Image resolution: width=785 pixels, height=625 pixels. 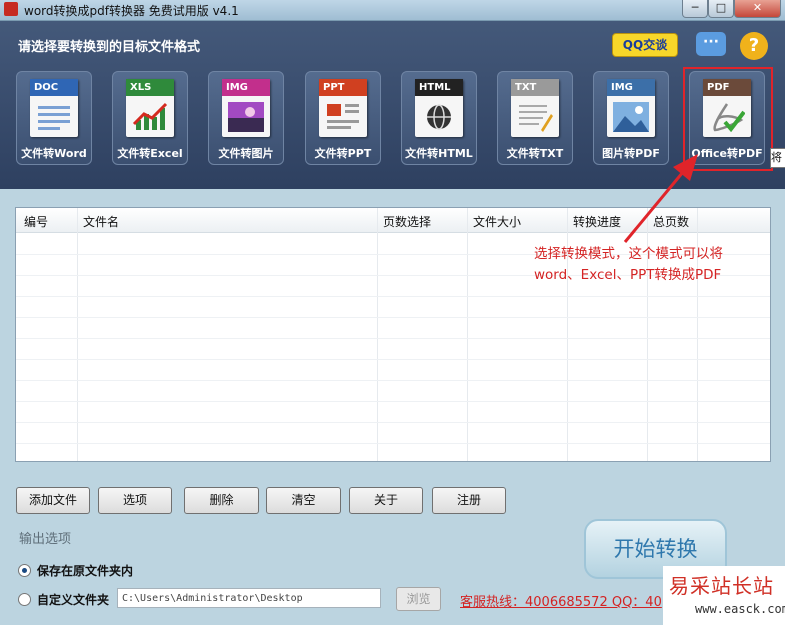 I want to click on watermark-text: 易采站长站, so click(x=721, y=586).